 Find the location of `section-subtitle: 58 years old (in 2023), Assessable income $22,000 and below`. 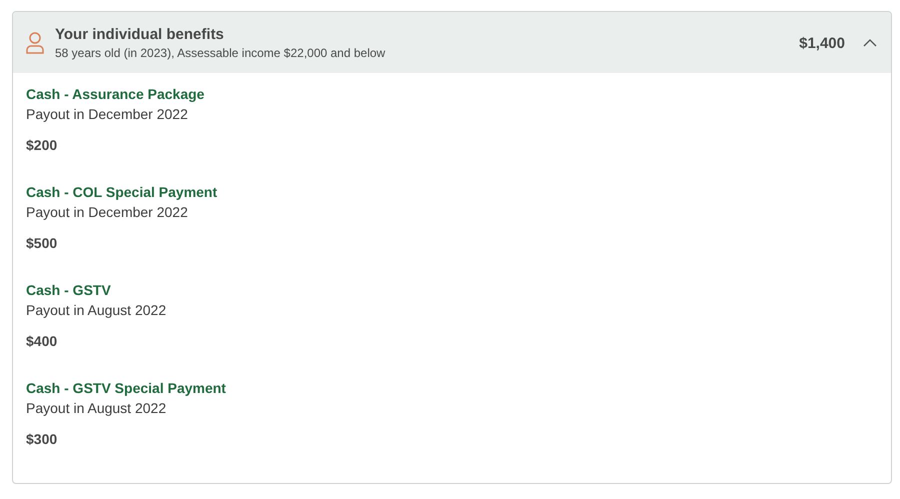

section-subtitle: 58 years old (in 2023), Assessable income $22,000 and below is located at coordinates (220, 53).